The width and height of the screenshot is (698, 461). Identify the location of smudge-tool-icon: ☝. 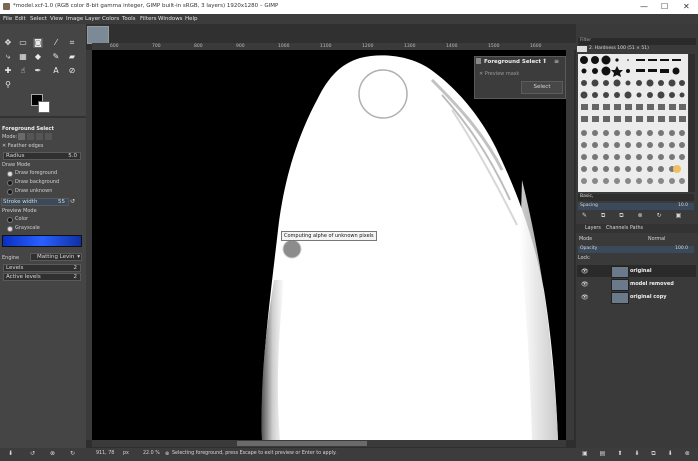
(23, 71).